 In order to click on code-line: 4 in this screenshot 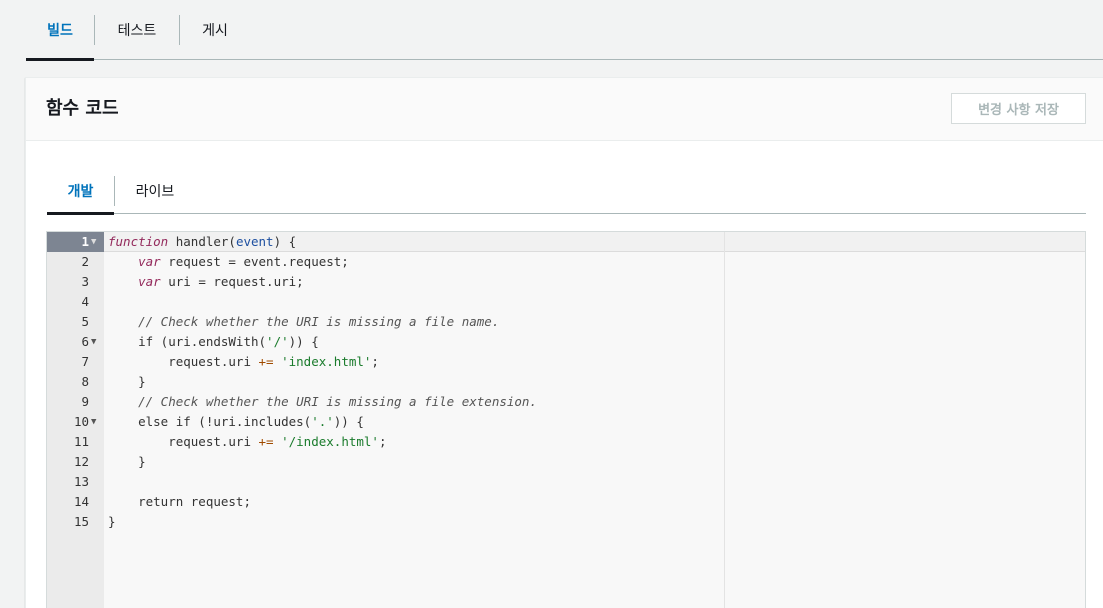, I will do `click(566, 302)`.